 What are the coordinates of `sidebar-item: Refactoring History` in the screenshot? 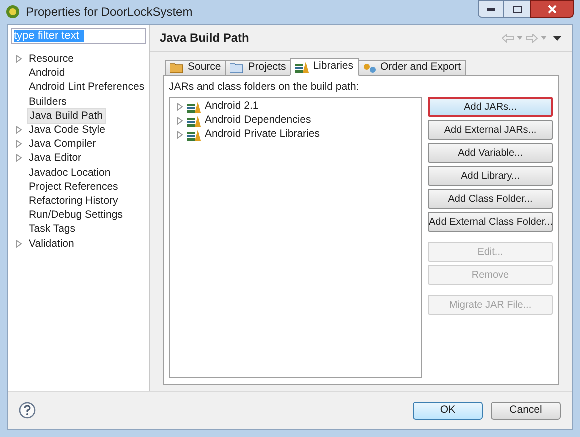 It's located at (73, 201).